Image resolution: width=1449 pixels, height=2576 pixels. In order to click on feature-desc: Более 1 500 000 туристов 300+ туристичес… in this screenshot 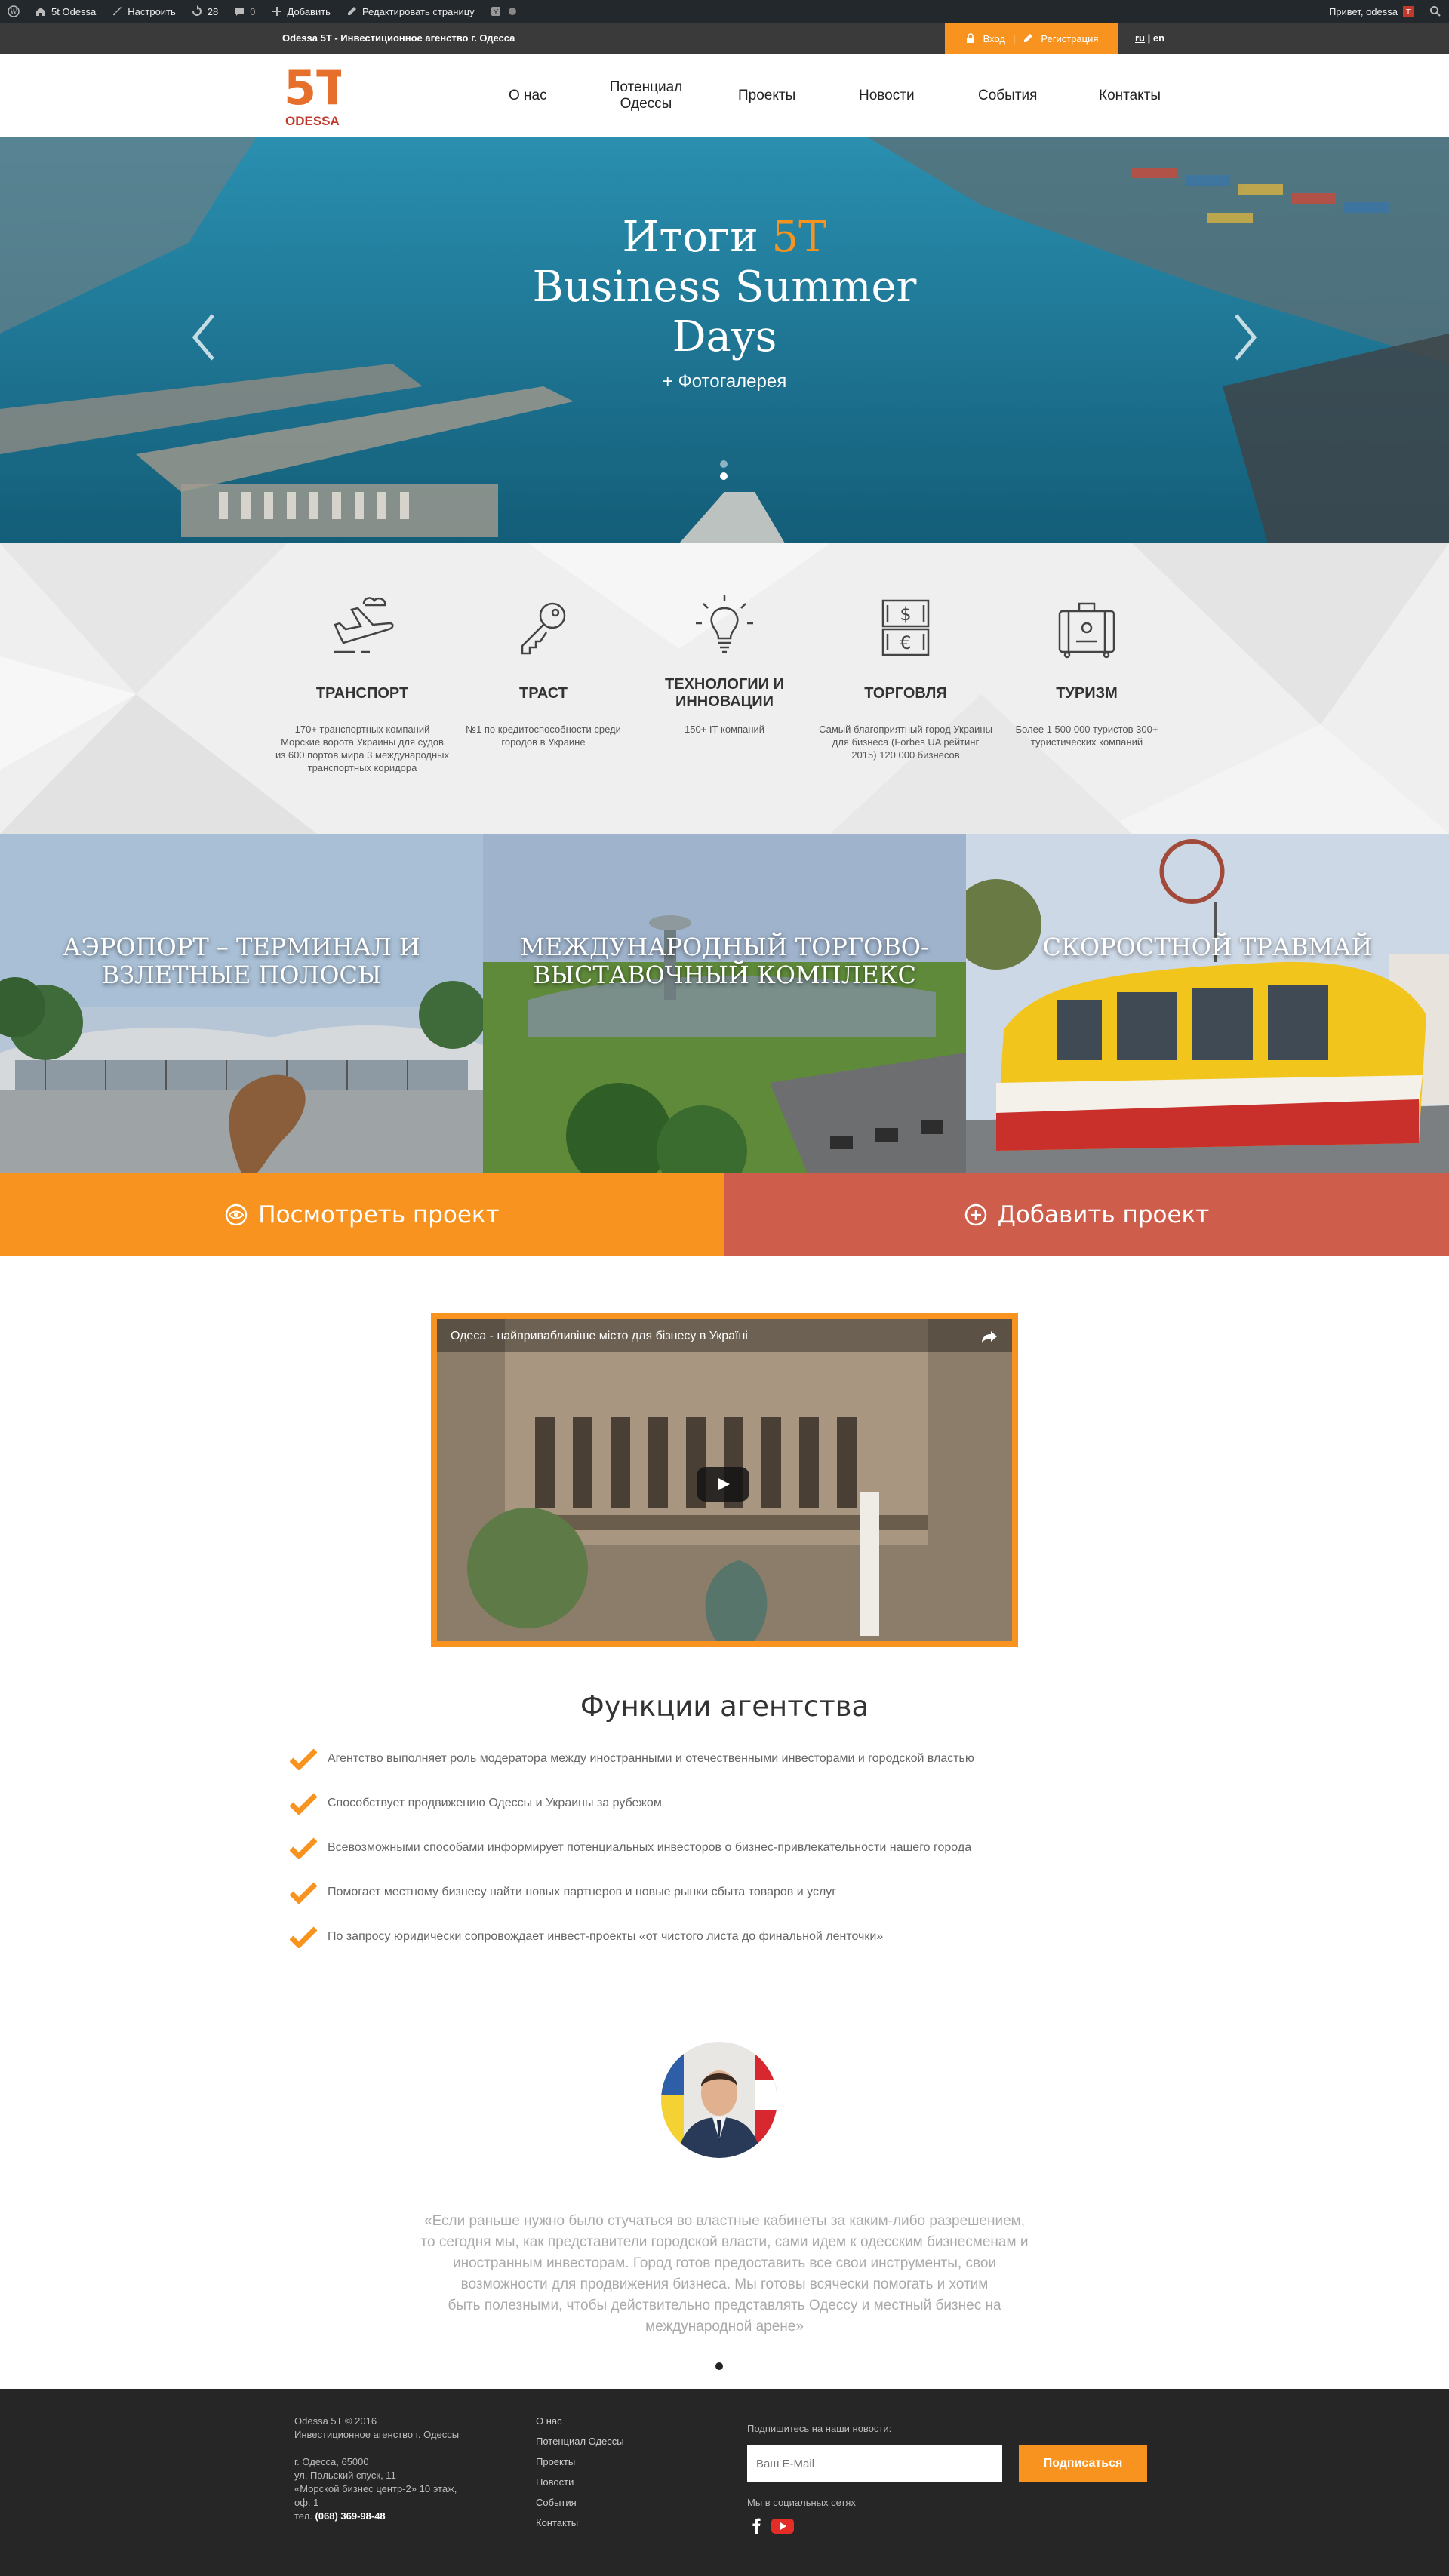, I will do `click(1086, 736)`.